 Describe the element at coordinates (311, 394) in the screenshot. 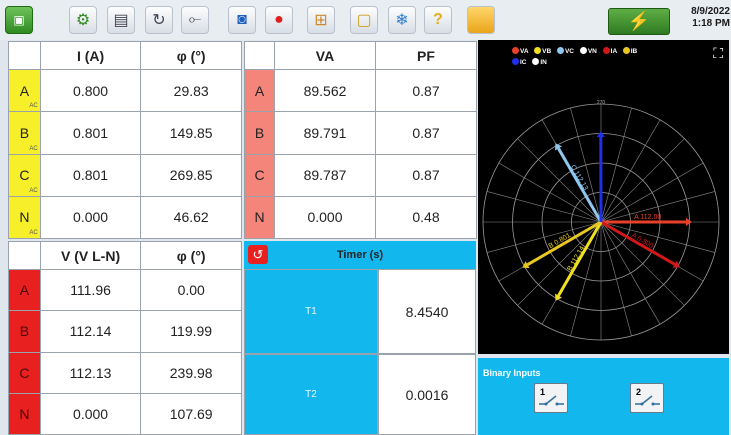

I see `timer-label-t2: T2` at that location.